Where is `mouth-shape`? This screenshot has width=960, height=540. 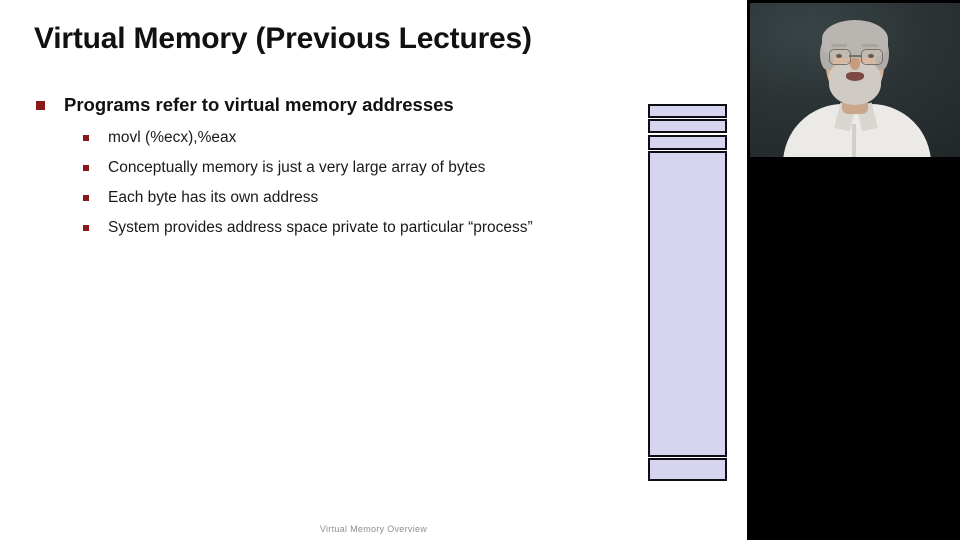
mouth-shape is located at coordinates (855, 76).